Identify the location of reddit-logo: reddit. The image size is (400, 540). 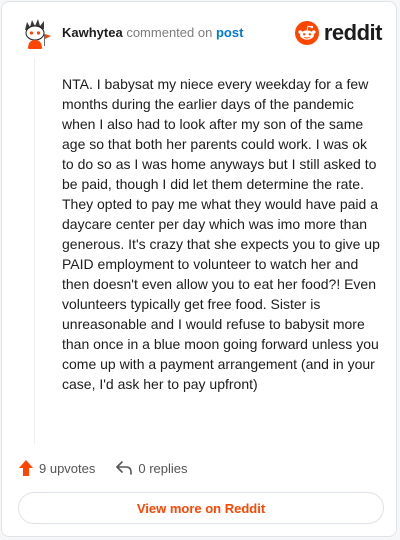
(338, 33).